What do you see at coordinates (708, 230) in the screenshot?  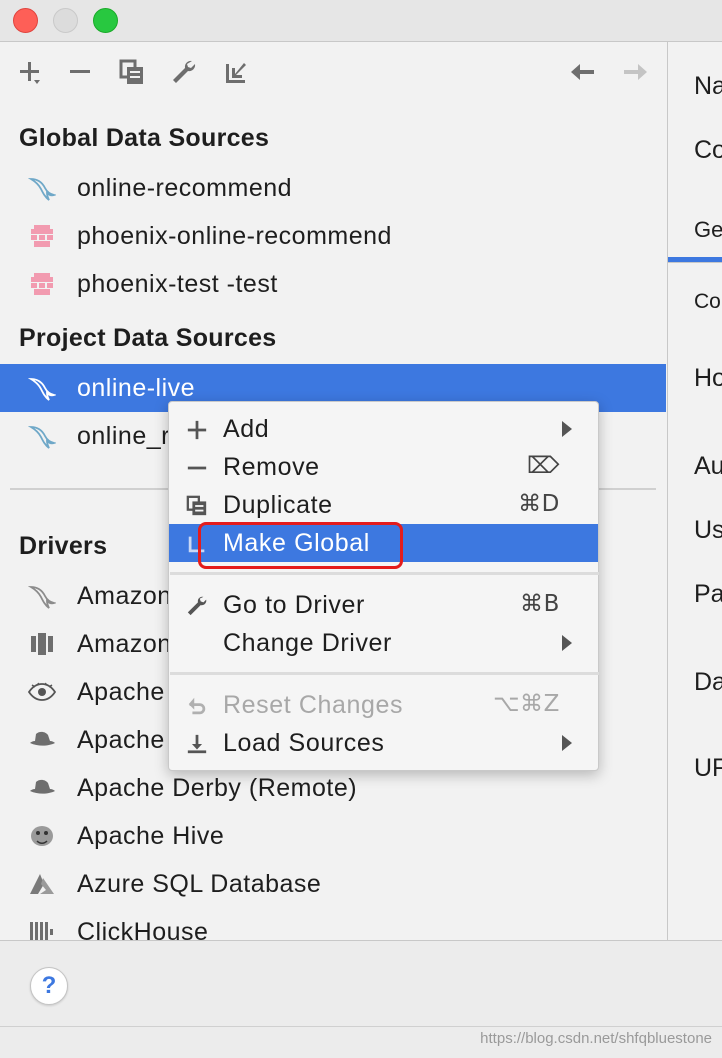 I see `tab-general: Ge` at bounding box center [708, 230].